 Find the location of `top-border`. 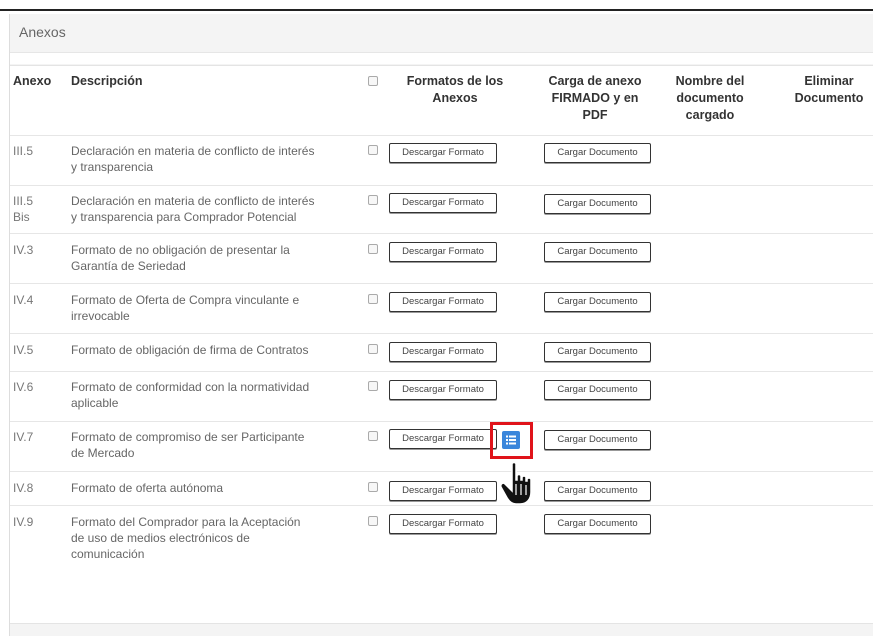

top-border is located at coordinates (436, 10).